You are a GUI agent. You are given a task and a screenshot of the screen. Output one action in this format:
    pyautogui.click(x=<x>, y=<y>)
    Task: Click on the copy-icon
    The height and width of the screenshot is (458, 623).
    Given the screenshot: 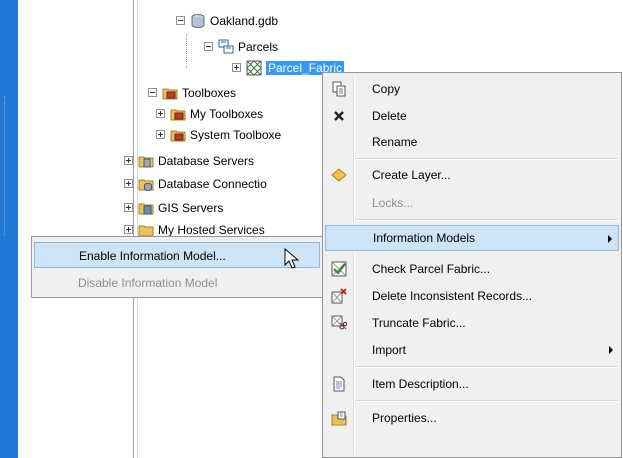 What is the action you would take?
    pyautogui.click(x=339, y=89)
    